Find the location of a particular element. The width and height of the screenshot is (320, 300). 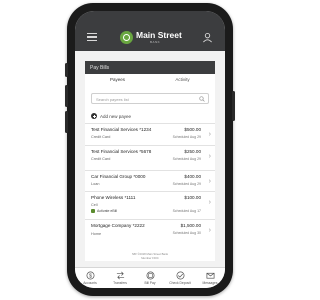

search-icon is located at coordinates (202, 99).